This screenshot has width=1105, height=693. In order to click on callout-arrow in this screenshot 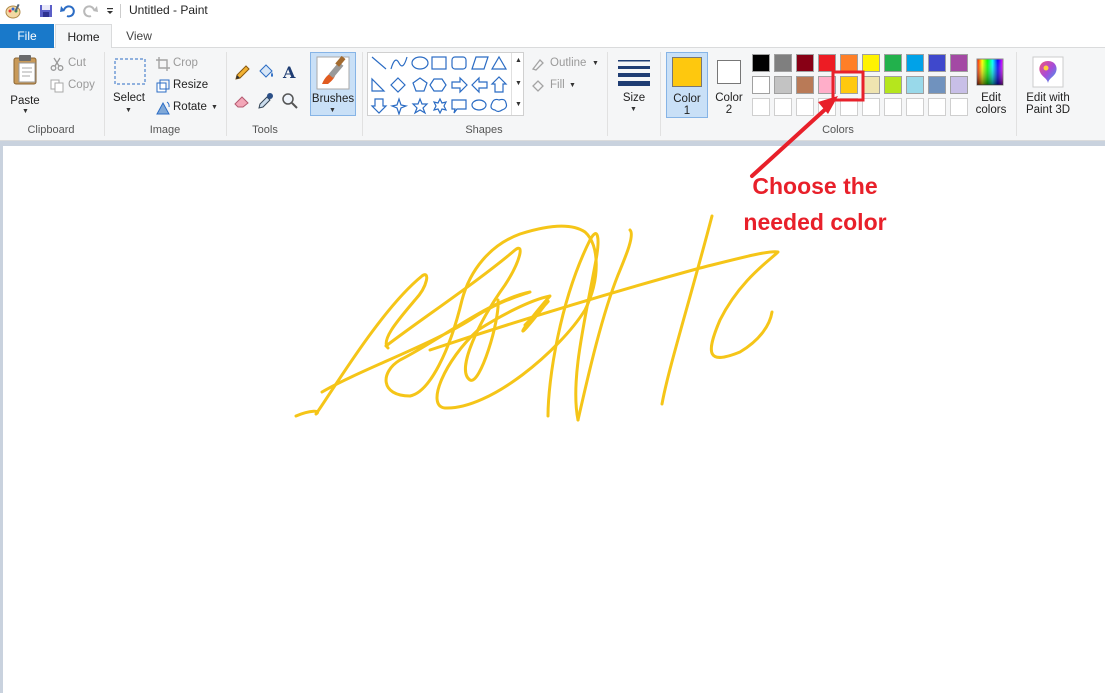, I will do `click(807, 124)`.